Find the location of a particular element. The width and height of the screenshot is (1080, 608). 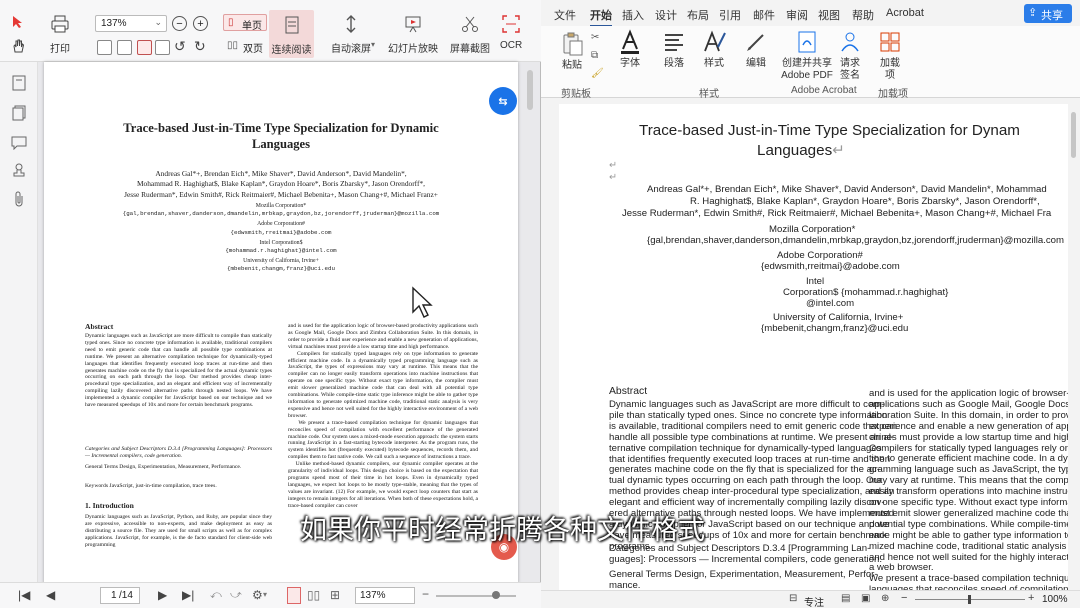

web-layout-icon: ⊕ is located at coordinates (885, 598).